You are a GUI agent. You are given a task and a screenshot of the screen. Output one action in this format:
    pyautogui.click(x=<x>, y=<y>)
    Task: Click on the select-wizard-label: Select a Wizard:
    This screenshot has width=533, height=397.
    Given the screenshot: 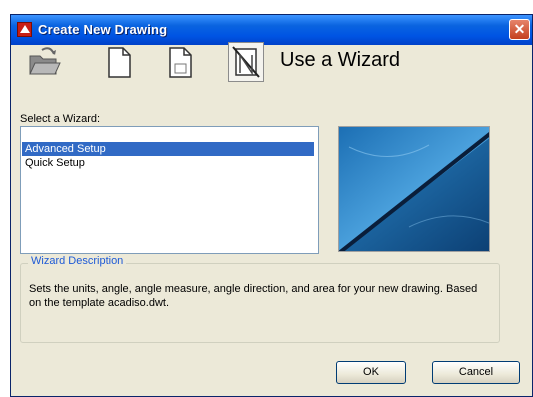 What is the action you would take?
    pyautogui.click(x=60, y=119)
    